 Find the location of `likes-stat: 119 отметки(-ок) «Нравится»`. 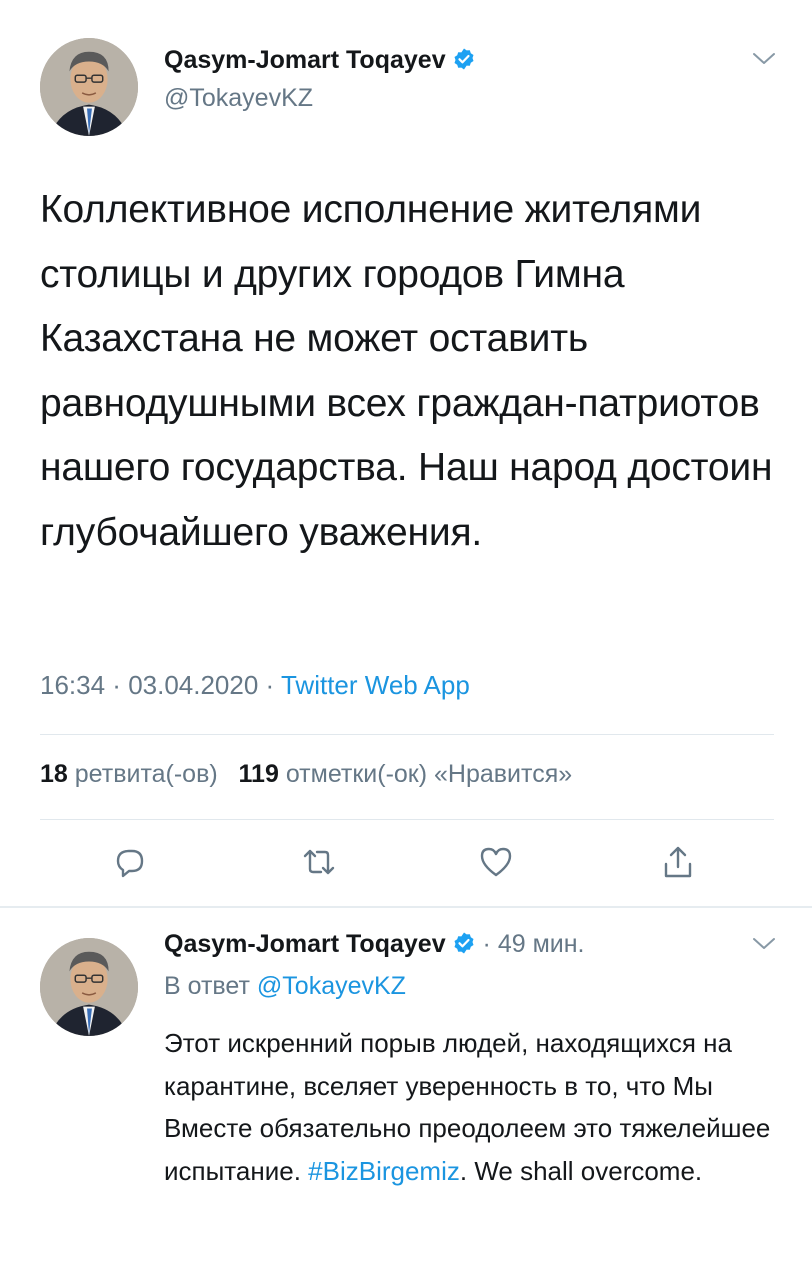

likes-stat: 119 отметки(-ок) «Нравится» is located at coordinates (406, 774).